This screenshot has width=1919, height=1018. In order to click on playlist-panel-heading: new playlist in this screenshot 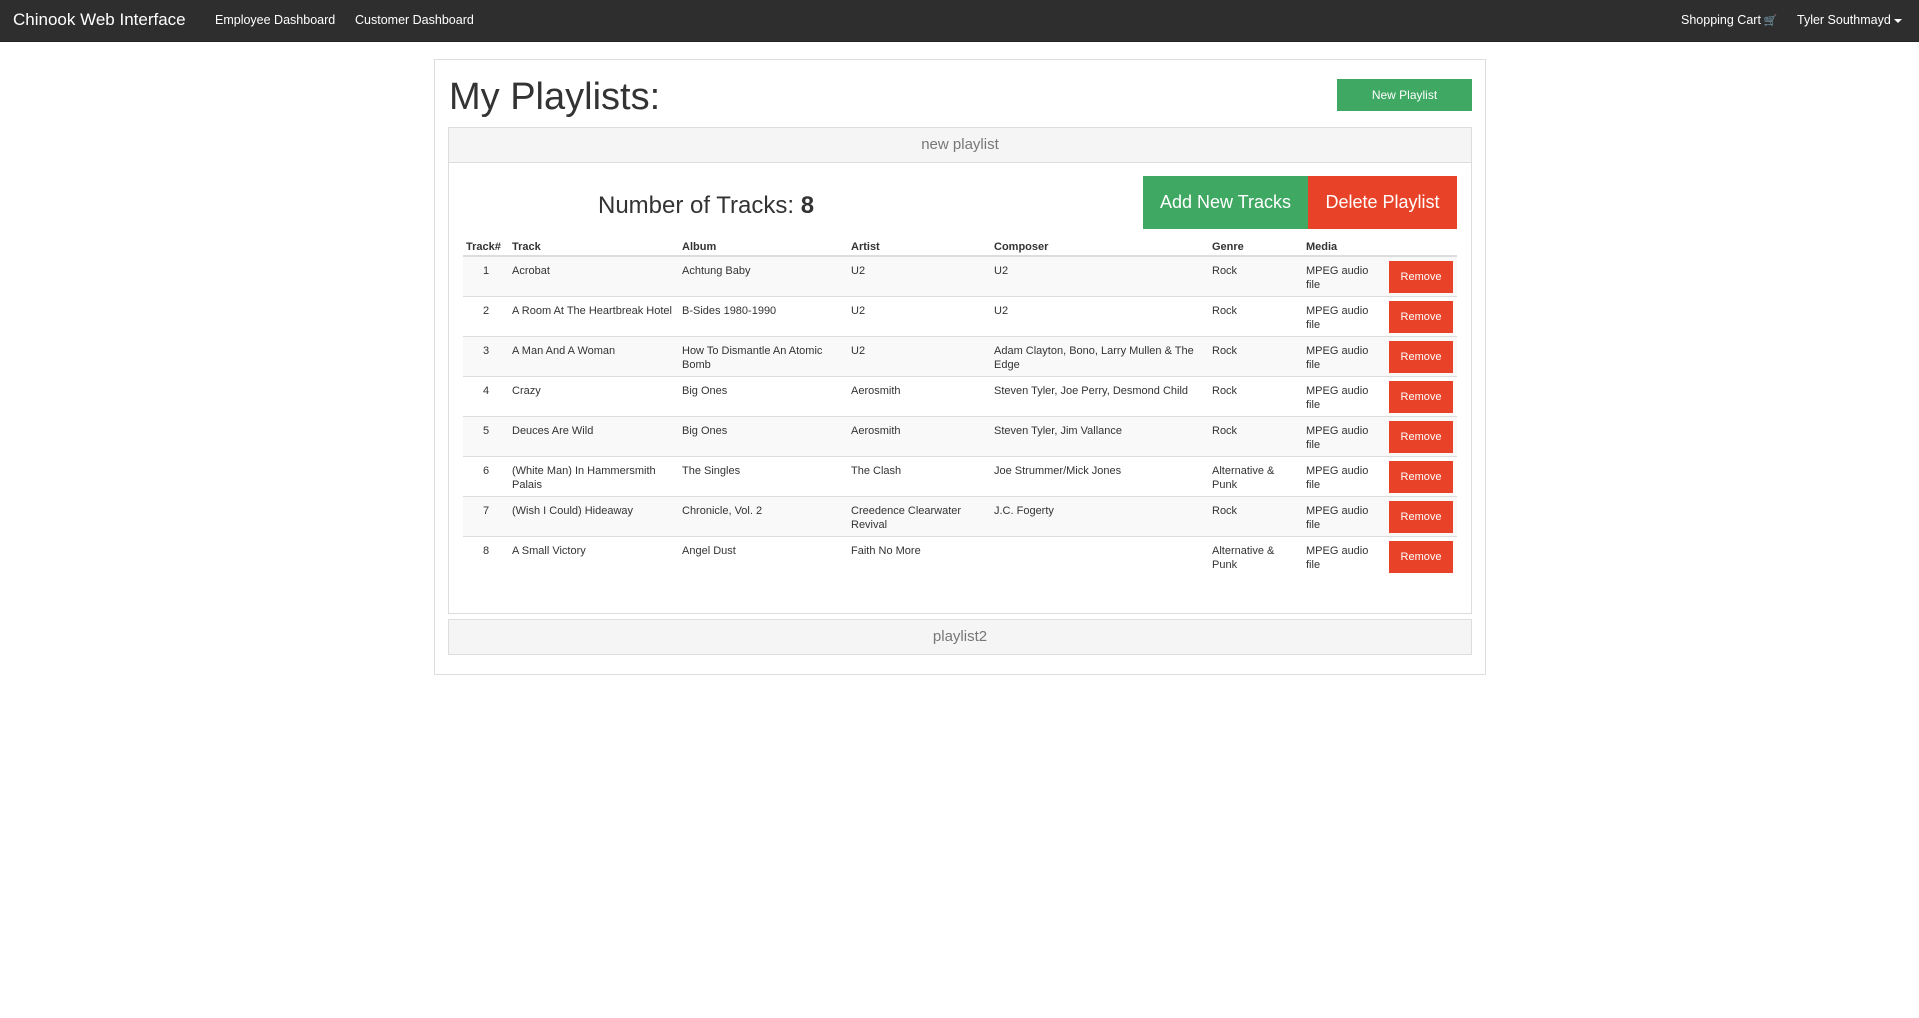, I will do `click(960, 145)`.